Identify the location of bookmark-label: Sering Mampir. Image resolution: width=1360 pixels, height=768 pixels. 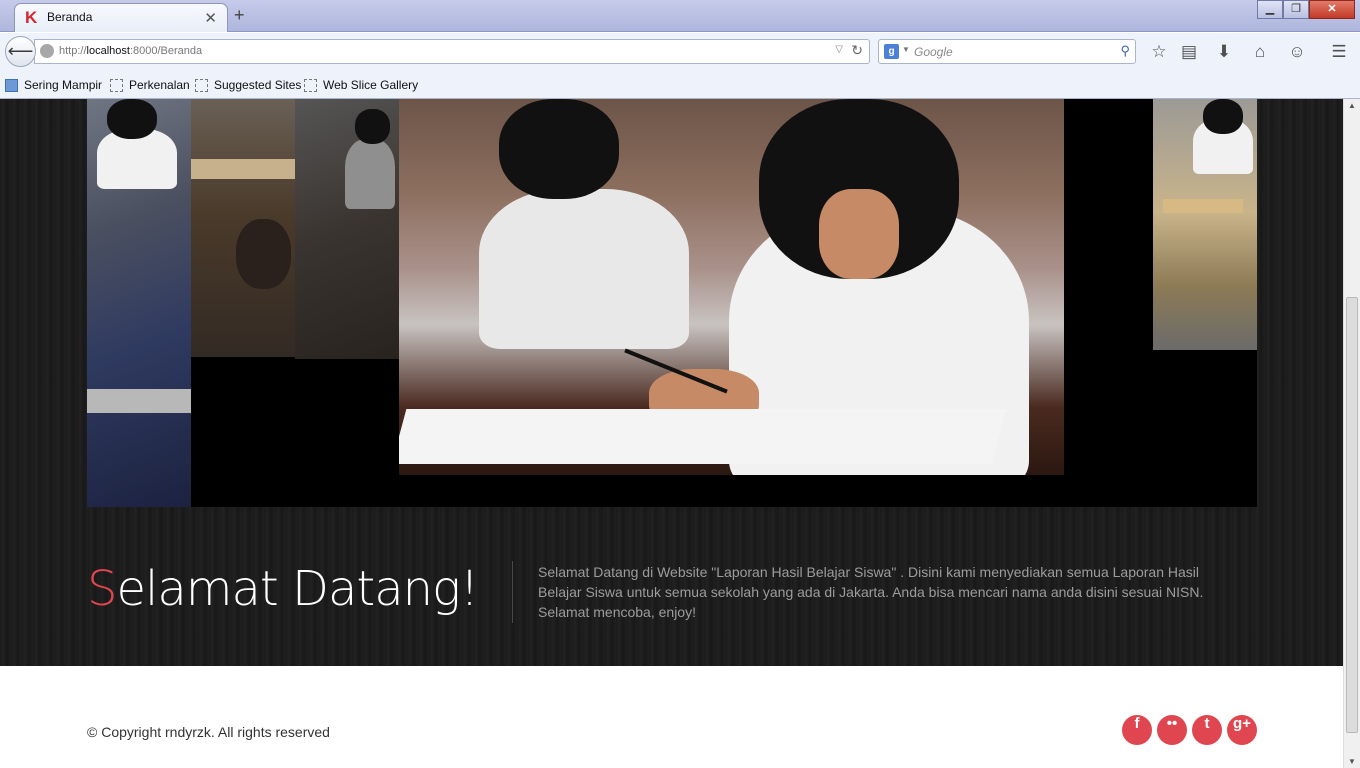
(63, 85).